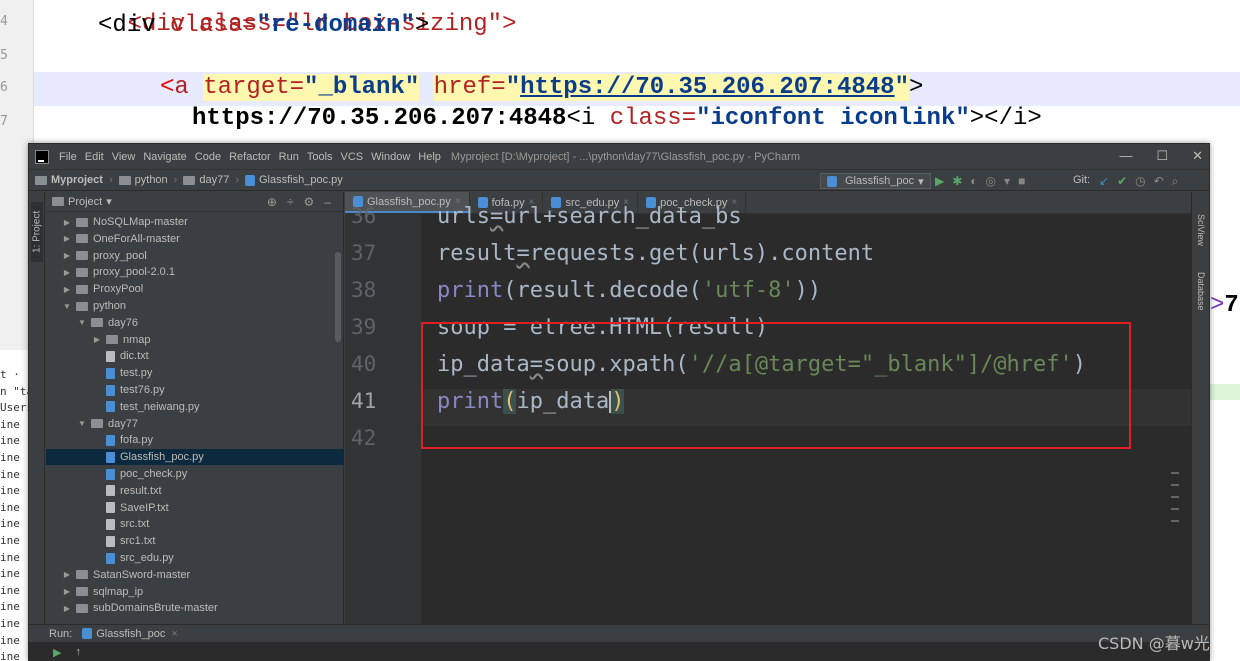 The height and width of the screenshot is (661, 1240). What do you see at coordinates (195, 390) in the screenshot?
I see `tree-item: test76.py` at bounding box center [195, 390].